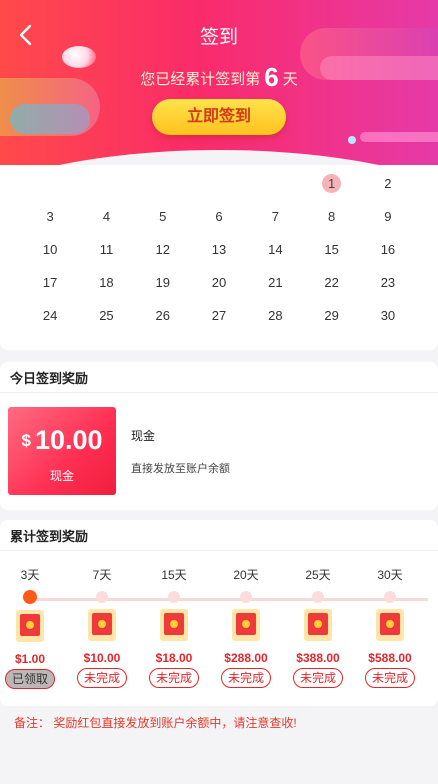  What do you see at coordinates (30, 659) in the screenshot?
I see `milestone-amount: $1.00` at bounding box center [30, 659].